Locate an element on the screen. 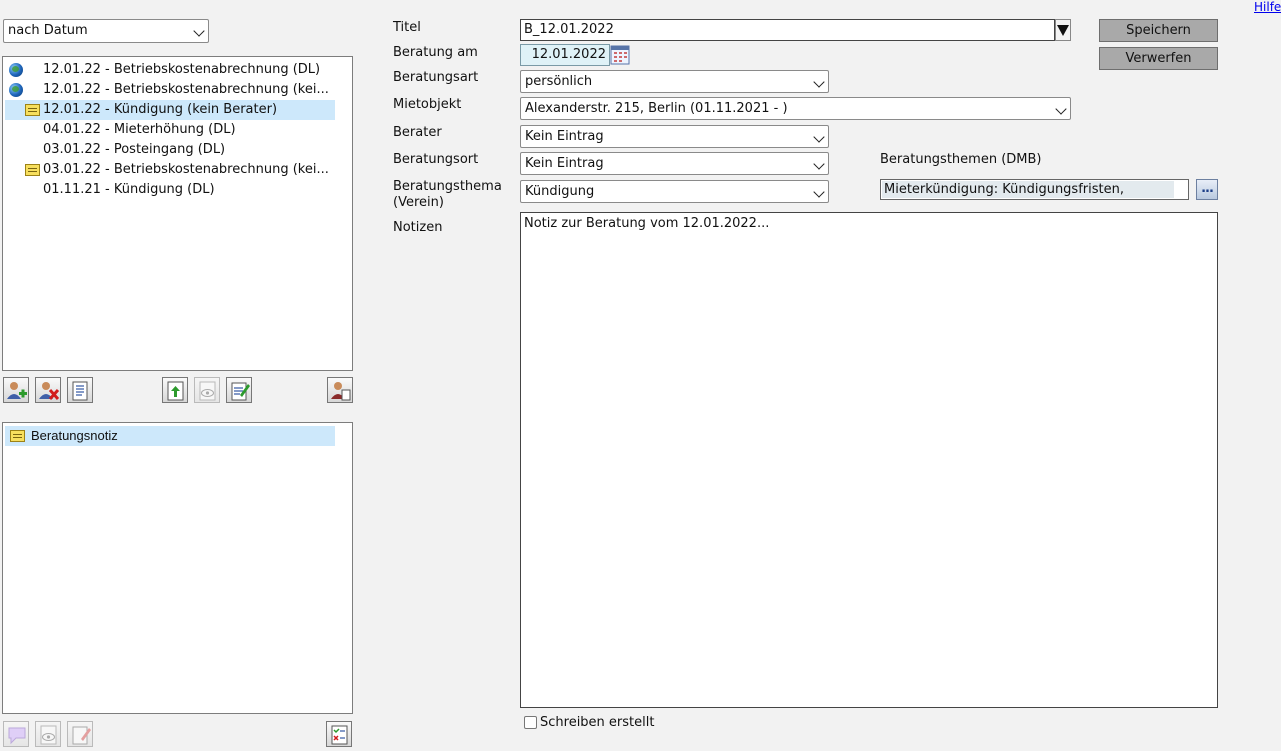  titel-input: B_12.01.2022 is located at coordinates (787, 30).